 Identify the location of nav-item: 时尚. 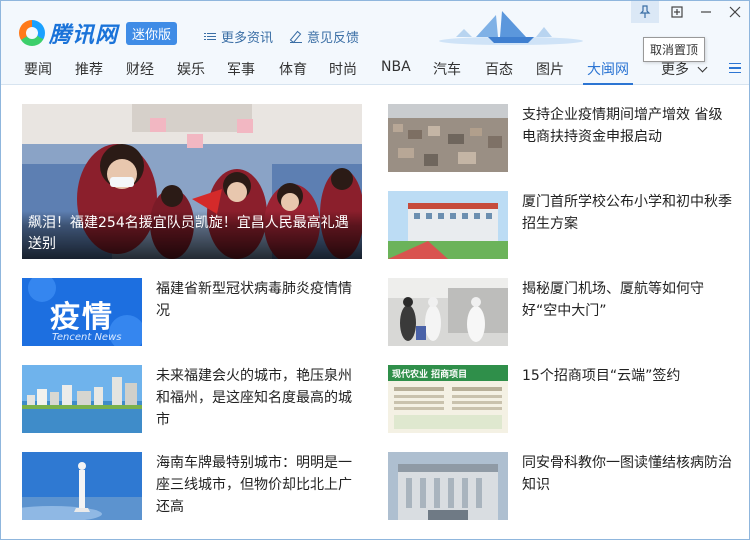
(343, 69).